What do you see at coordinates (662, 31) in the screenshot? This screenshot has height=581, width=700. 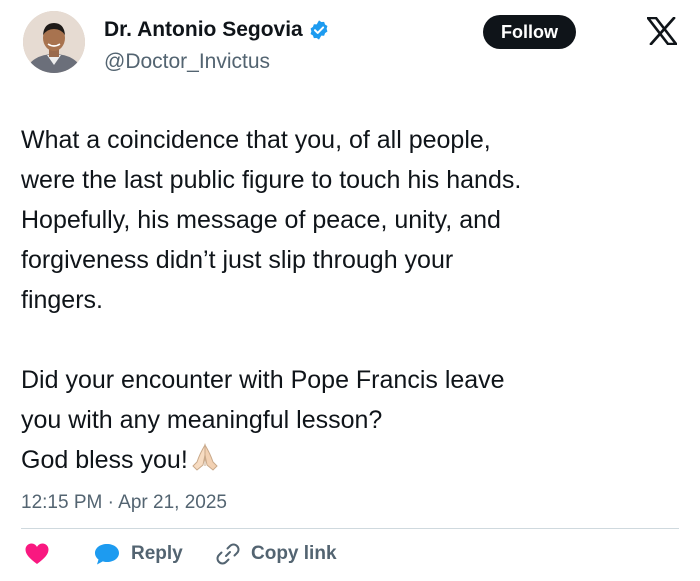 I see `x-logo-icon` at bounding box center [662, 31].